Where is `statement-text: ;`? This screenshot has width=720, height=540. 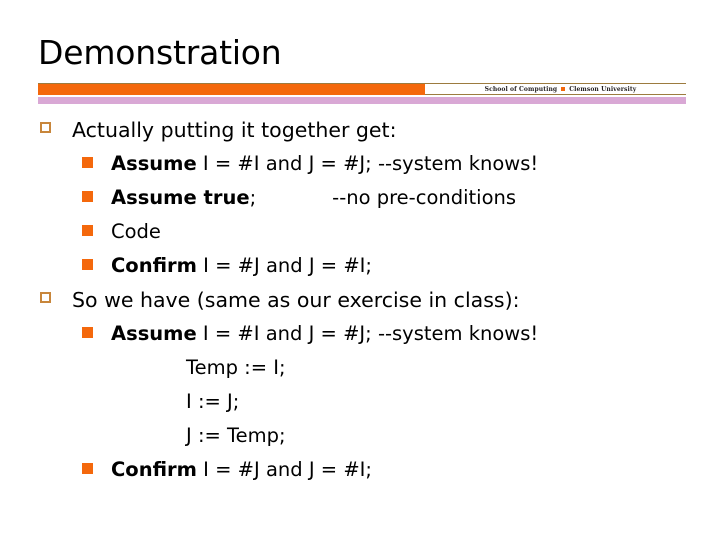 statement-text: ; is located at coordinates (253, 197).